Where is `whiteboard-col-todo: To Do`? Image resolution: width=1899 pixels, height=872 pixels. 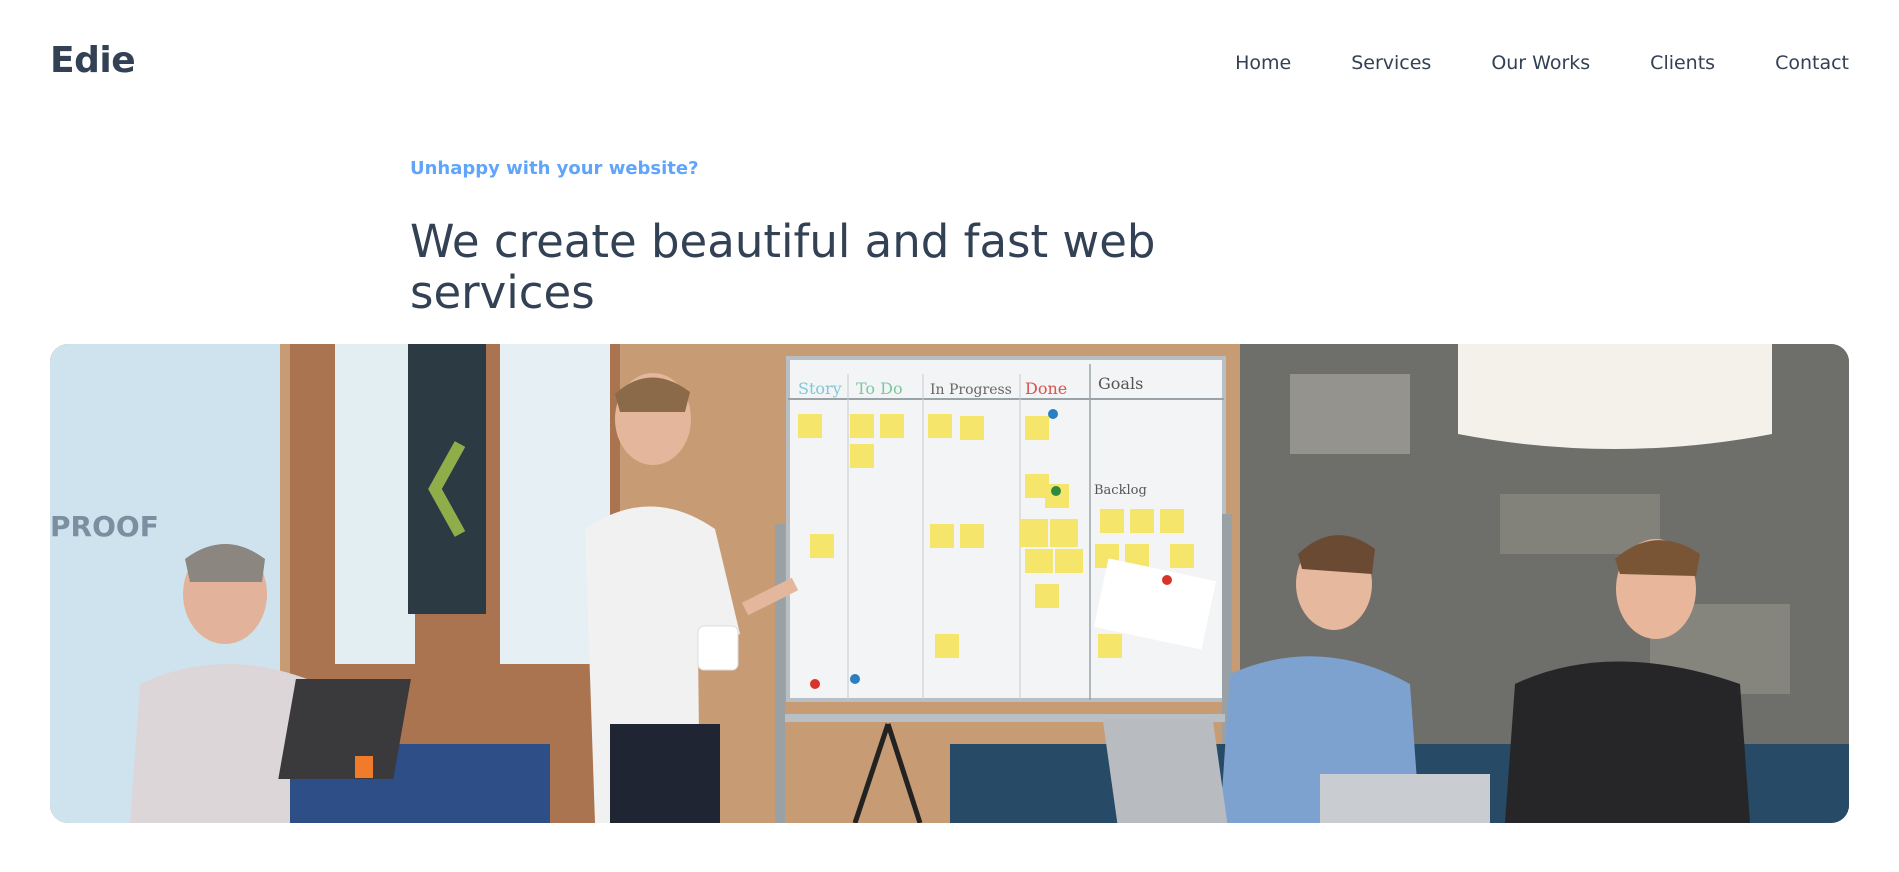 whiteboard-col-todo: To Do is located at coordinates (879, 388).